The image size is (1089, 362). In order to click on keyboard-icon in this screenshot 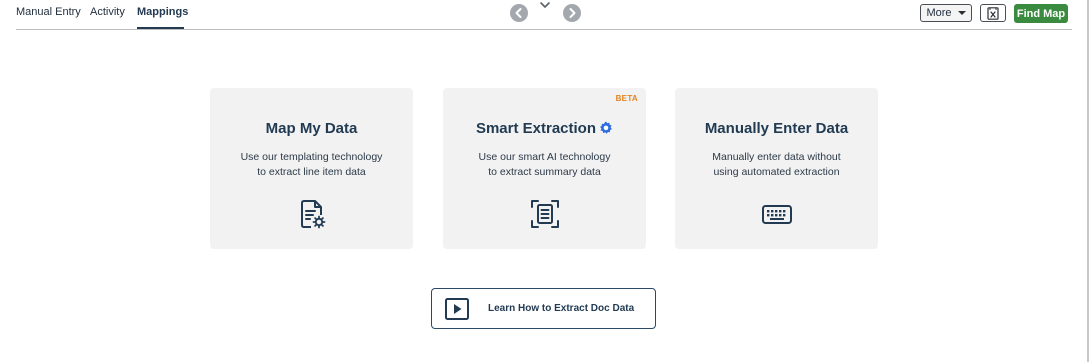, I will do `click(776, 214)`.